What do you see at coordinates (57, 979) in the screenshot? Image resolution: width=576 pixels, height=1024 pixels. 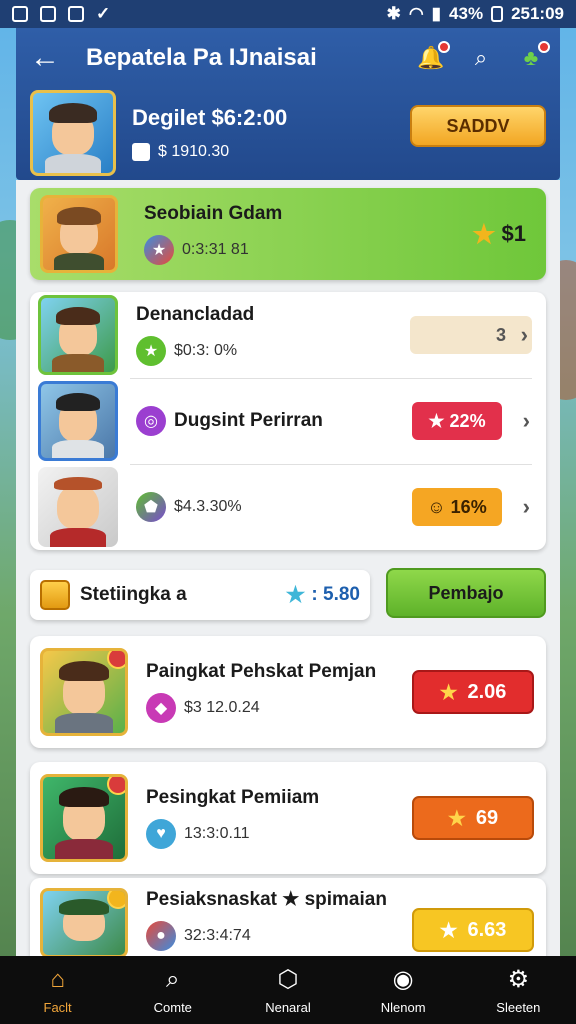 I see `home-icon: ⌂` at bounding box center [57, 979].